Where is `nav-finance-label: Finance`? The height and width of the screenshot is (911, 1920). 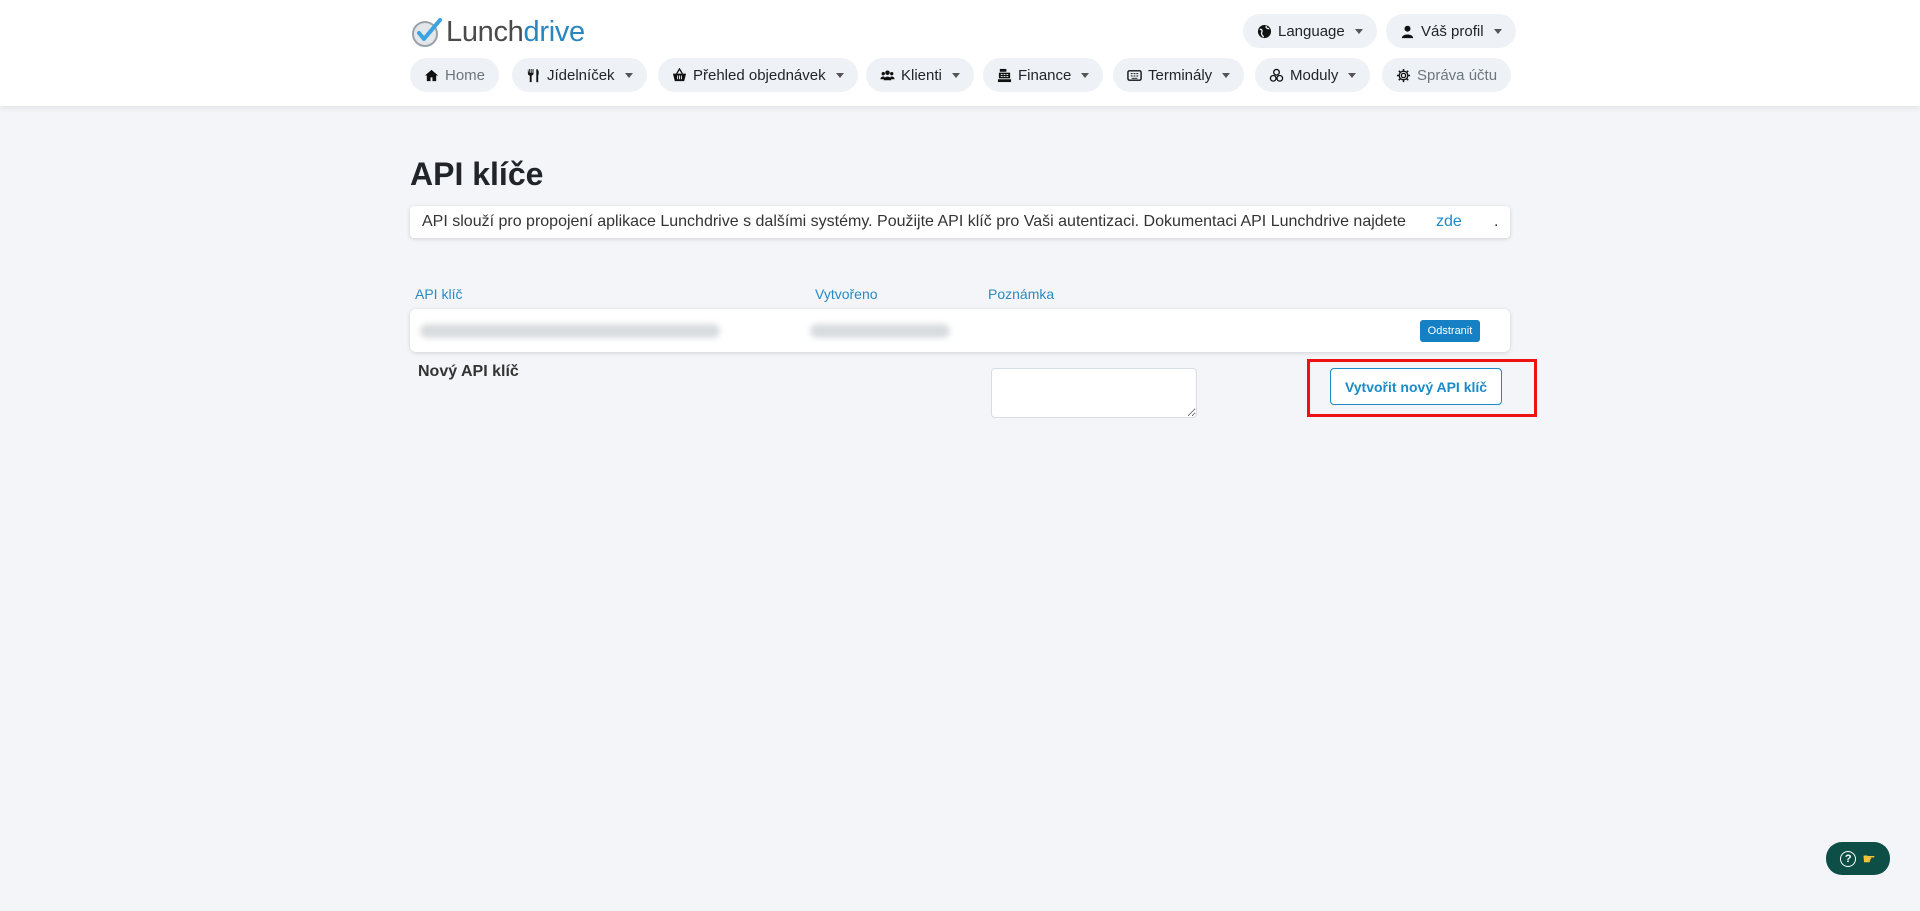 nav-finance-label: Finance is located at coordinates (1045, 75).